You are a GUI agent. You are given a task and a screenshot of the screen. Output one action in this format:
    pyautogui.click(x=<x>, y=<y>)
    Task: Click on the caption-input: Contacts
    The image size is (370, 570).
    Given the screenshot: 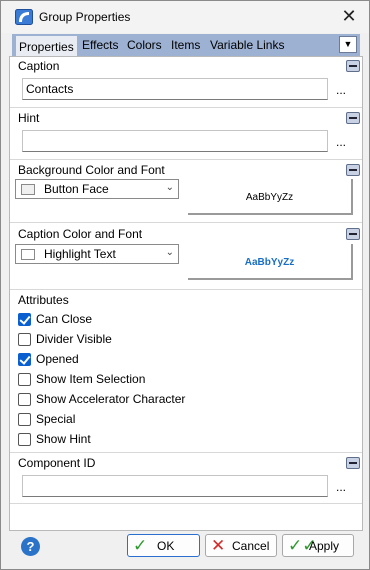 What is the action you would take?
    pyautogui.click(x=175, y=89)
    